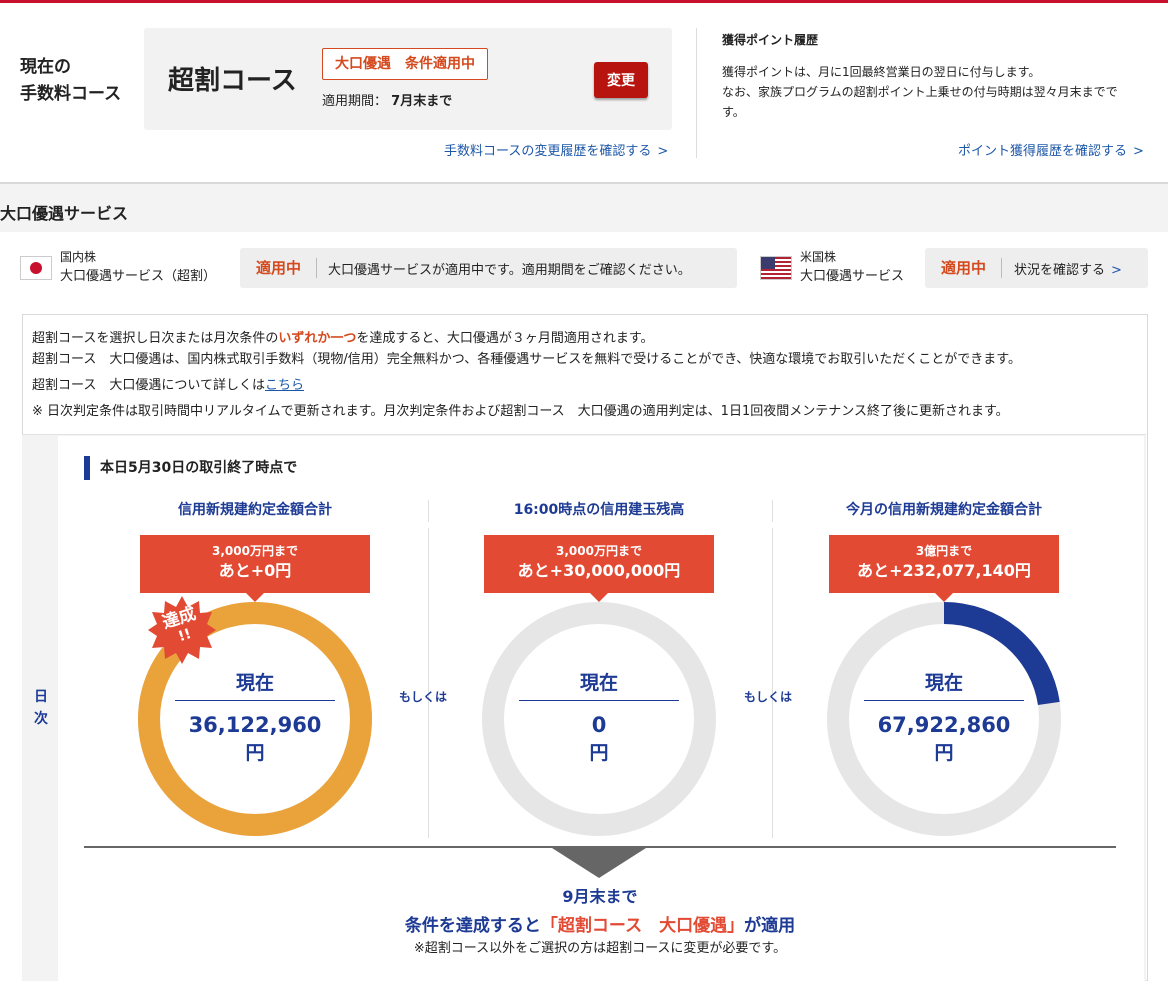  What do you see at coordinates (852, 276) in the screenshot?
I see `us-label-line2: 大口優遇サービス` at bounding box center [852, 276].